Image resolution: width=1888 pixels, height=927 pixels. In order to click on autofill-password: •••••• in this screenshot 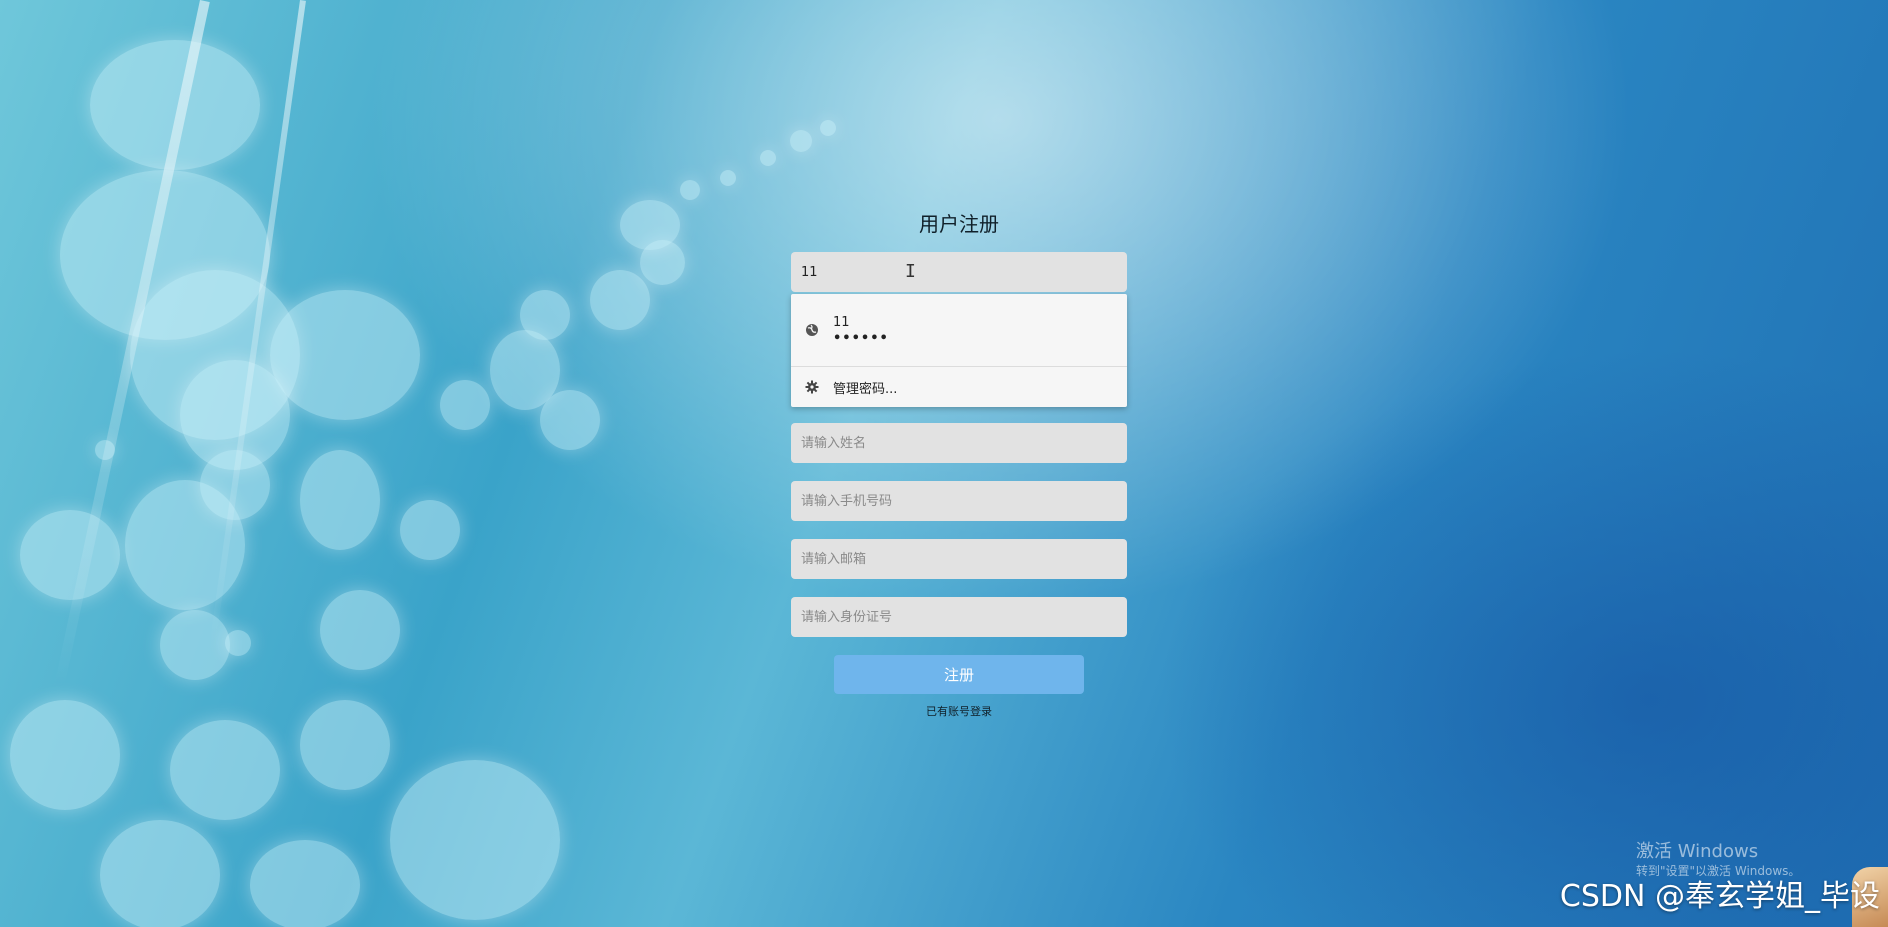, I will do `click(861, 338)`.